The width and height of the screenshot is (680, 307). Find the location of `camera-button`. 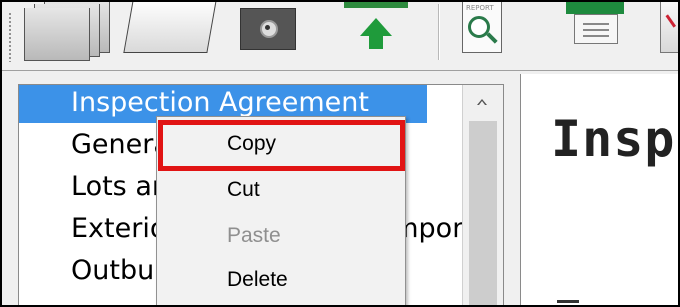

camera-button is located at coordinates (268, 31).